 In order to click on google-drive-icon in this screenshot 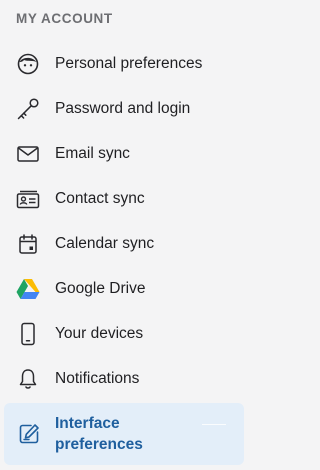, I will do `click(28, 289)`.